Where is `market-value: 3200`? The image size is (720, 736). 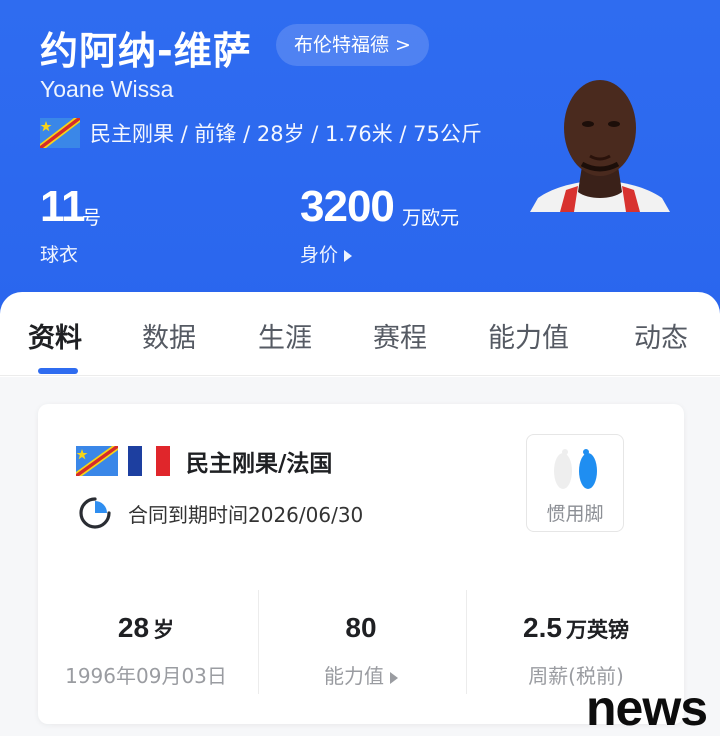
market-value: 3200 is located at coordinates (347, 206).